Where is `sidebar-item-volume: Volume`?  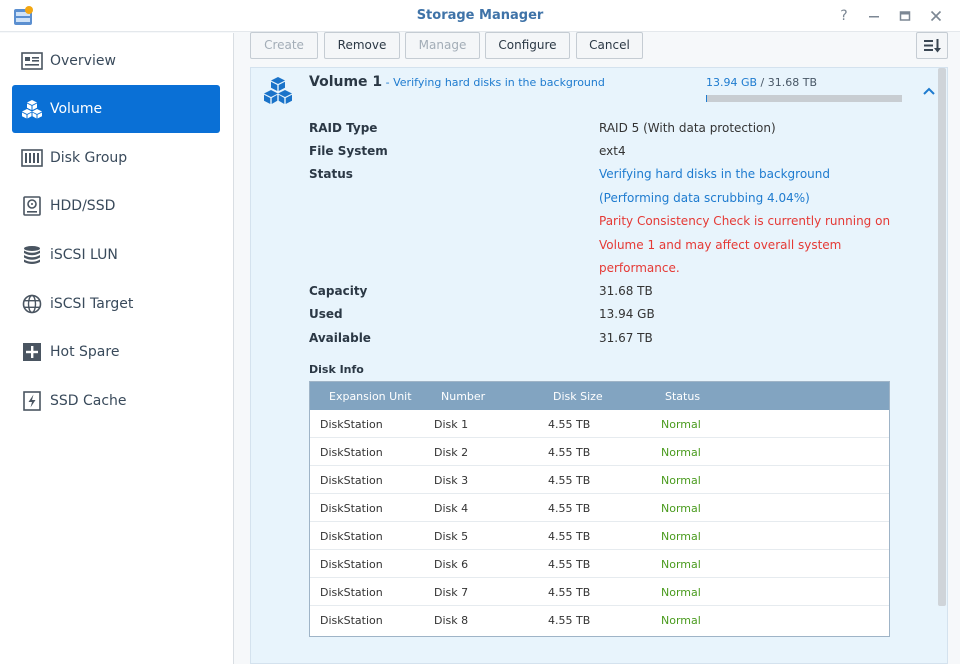
sidebar-item-volume: Volume is located at coordinates (116, 109).